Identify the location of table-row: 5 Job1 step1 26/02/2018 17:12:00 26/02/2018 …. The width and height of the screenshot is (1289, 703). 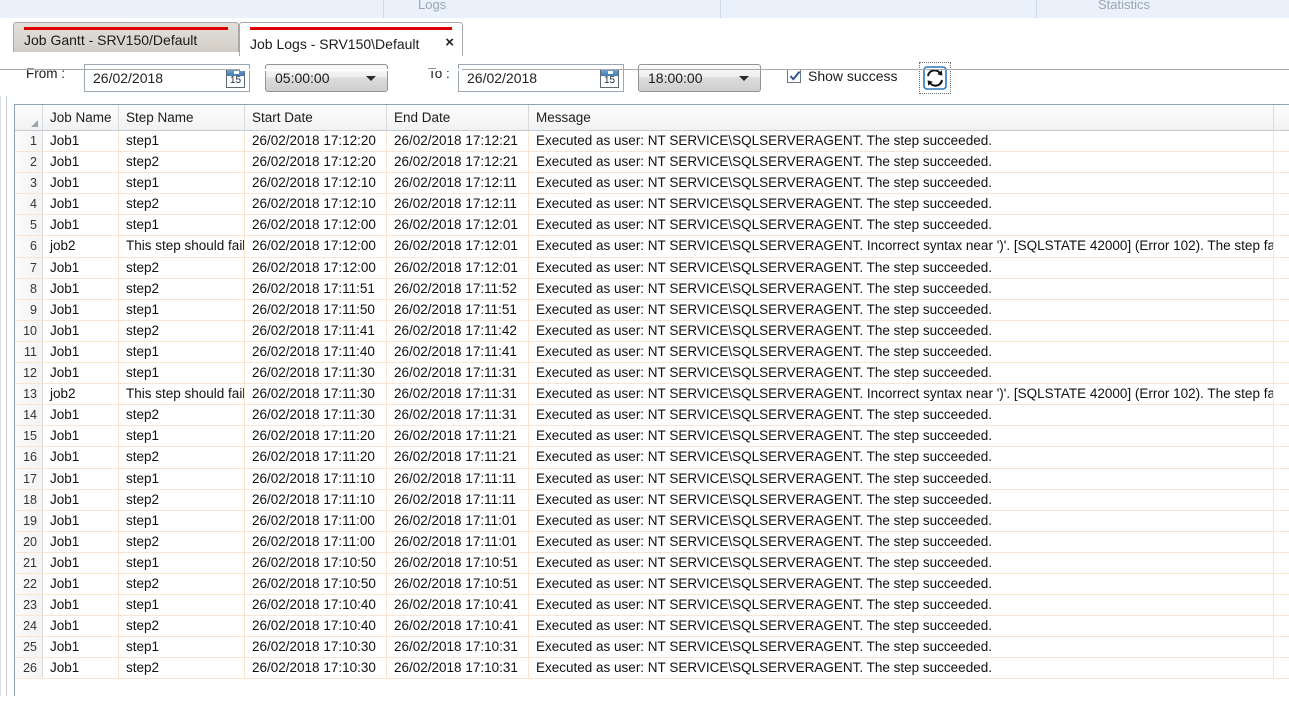
(652, 226).